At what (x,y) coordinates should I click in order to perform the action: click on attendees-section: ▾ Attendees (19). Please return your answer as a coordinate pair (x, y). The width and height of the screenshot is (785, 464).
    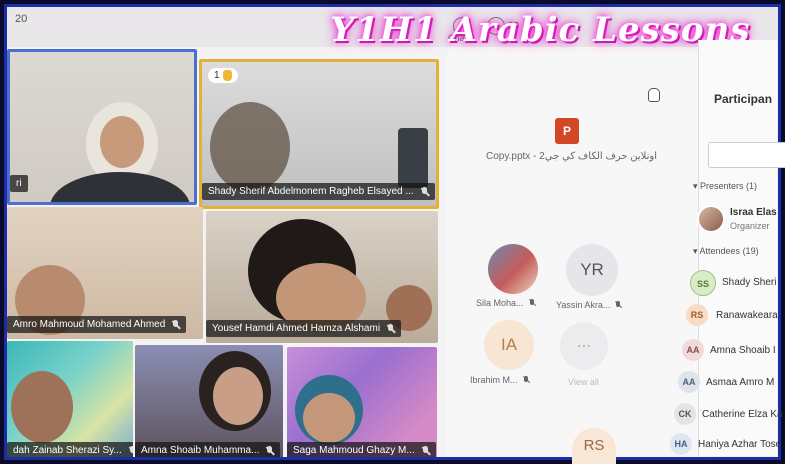
    Looking at the image, I should click on (726, 251).